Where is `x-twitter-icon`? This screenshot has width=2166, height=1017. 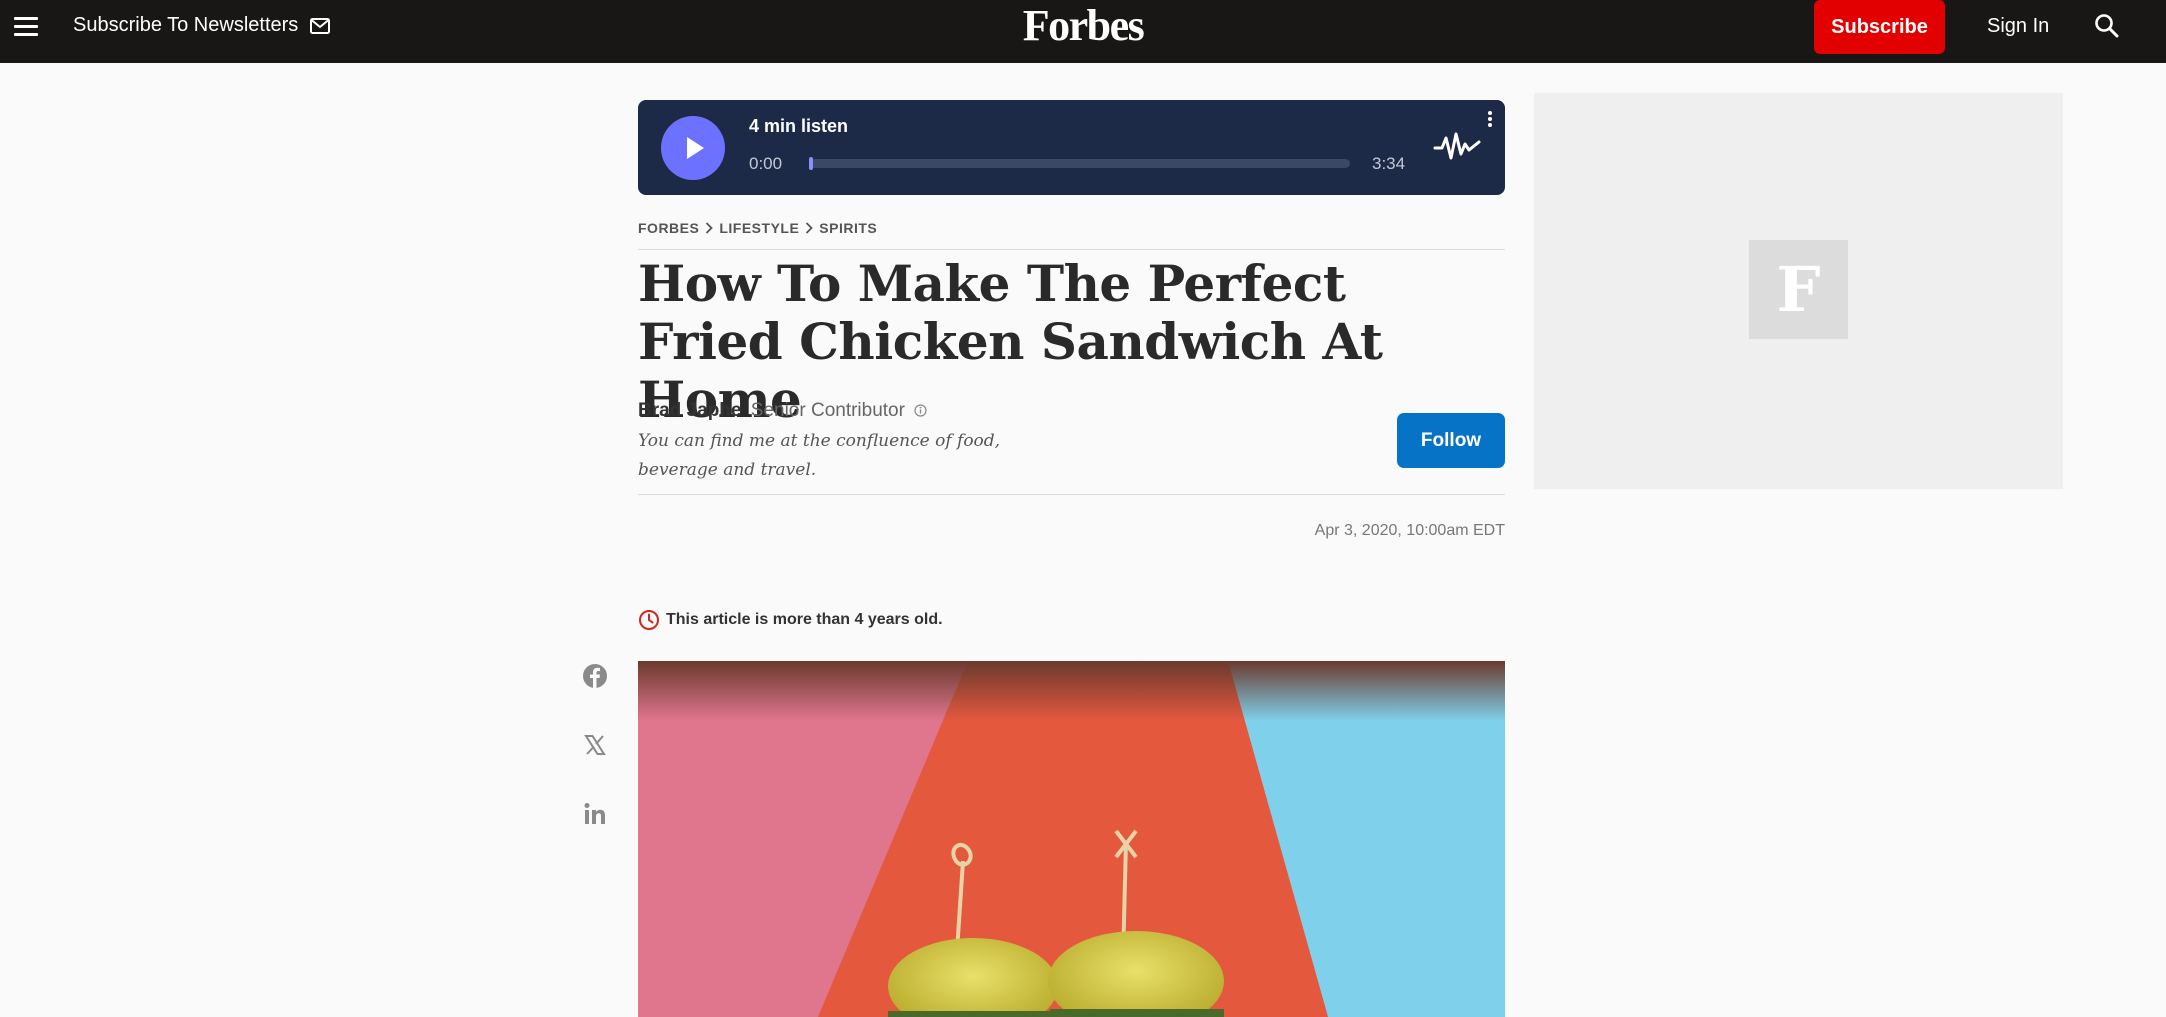
x-twitter-icon is located at coordinates (595, 745).